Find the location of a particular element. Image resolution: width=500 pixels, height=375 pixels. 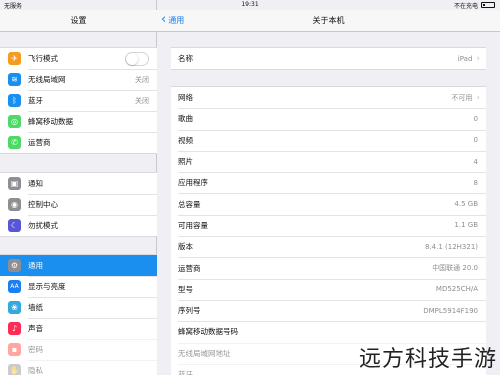

row-value: 4.5 GB is located at coordinates (466, 204).